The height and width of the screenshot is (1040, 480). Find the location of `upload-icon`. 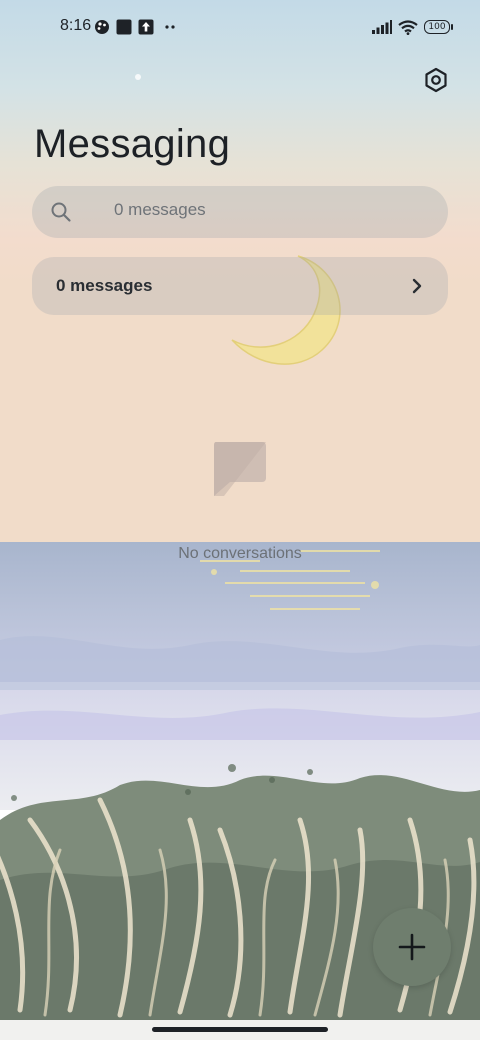

upload-icon is located at coordinates (146, 27).